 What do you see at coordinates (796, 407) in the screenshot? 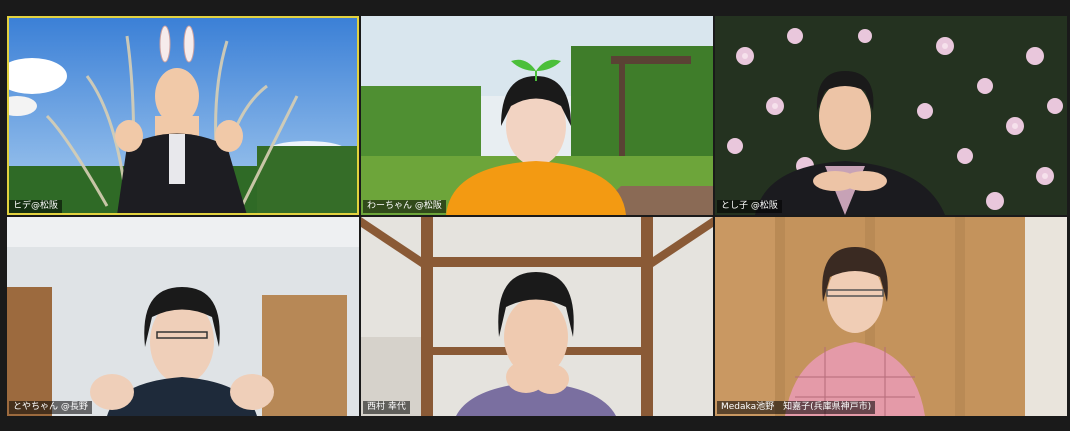
I see `participant-name-label: Medaka池野 知嘉子(兵庫県神戸市)` at bounding box center [796, 407].